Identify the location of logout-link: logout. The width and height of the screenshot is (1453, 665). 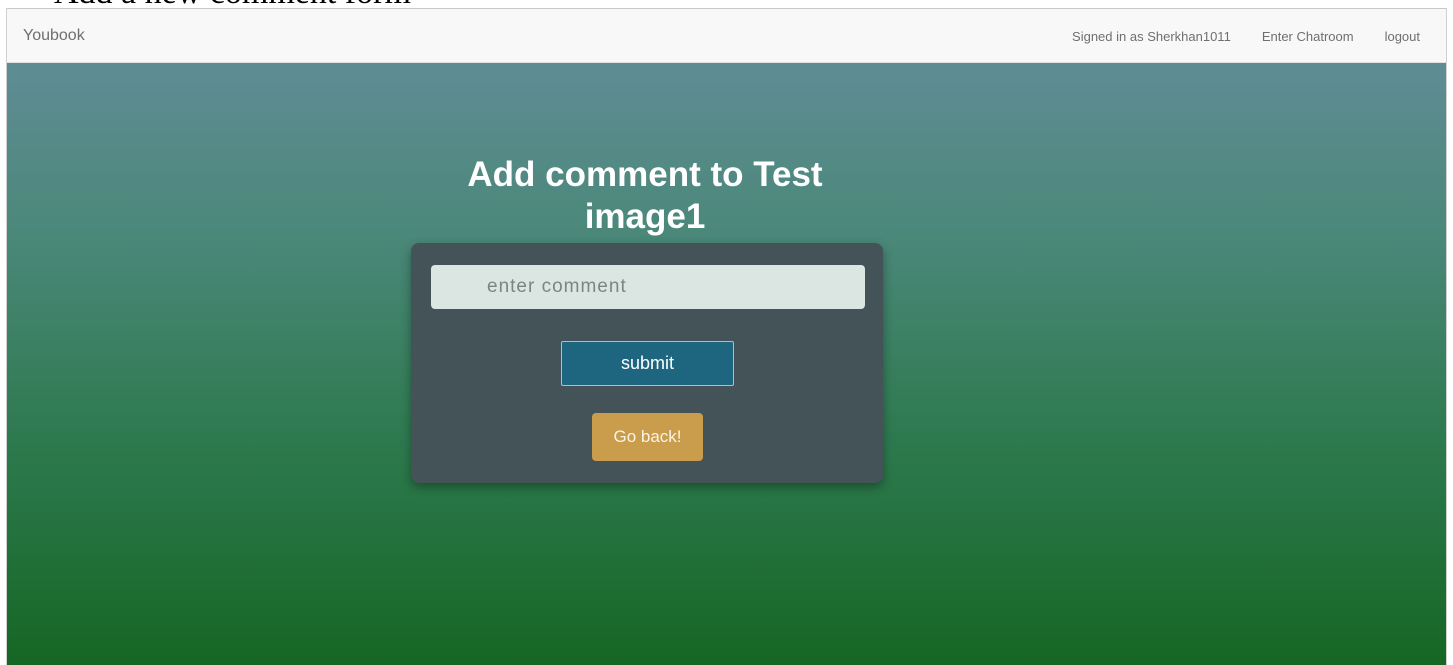
(1402, 36).